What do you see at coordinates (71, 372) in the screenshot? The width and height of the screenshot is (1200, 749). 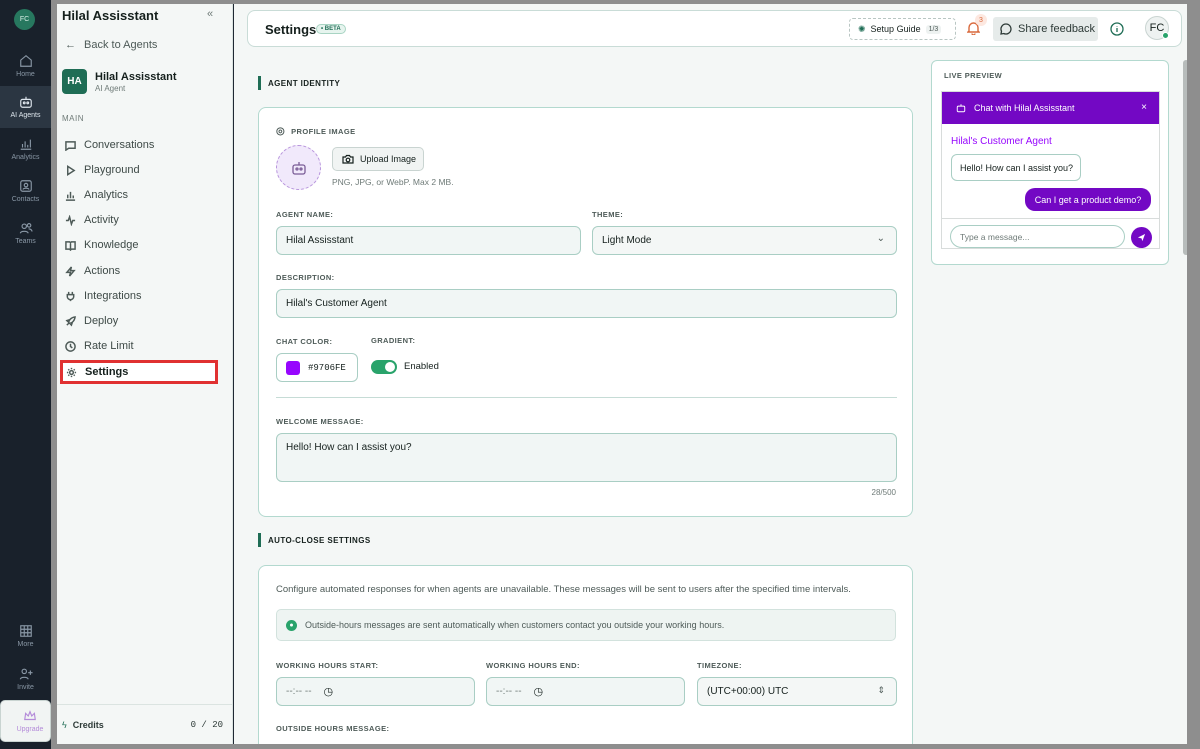 I see `gear-icon` at bounding box center [71, 372].